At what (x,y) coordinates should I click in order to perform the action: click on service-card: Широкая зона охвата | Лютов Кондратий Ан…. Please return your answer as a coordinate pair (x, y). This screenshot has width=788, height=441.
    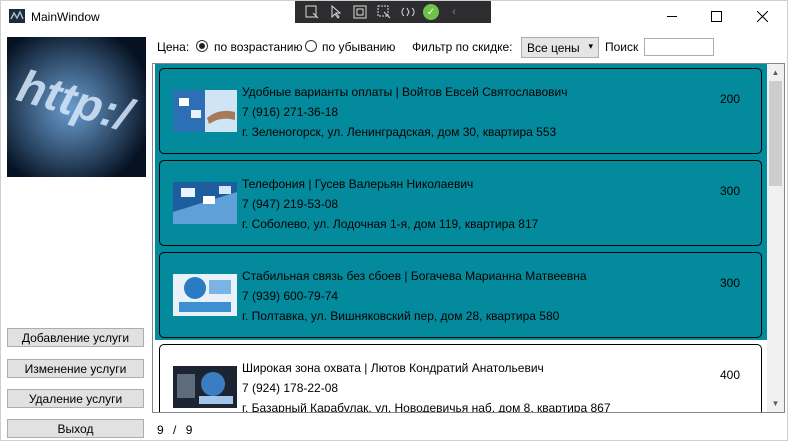
    Looking at the image, I should click on (460, 378).